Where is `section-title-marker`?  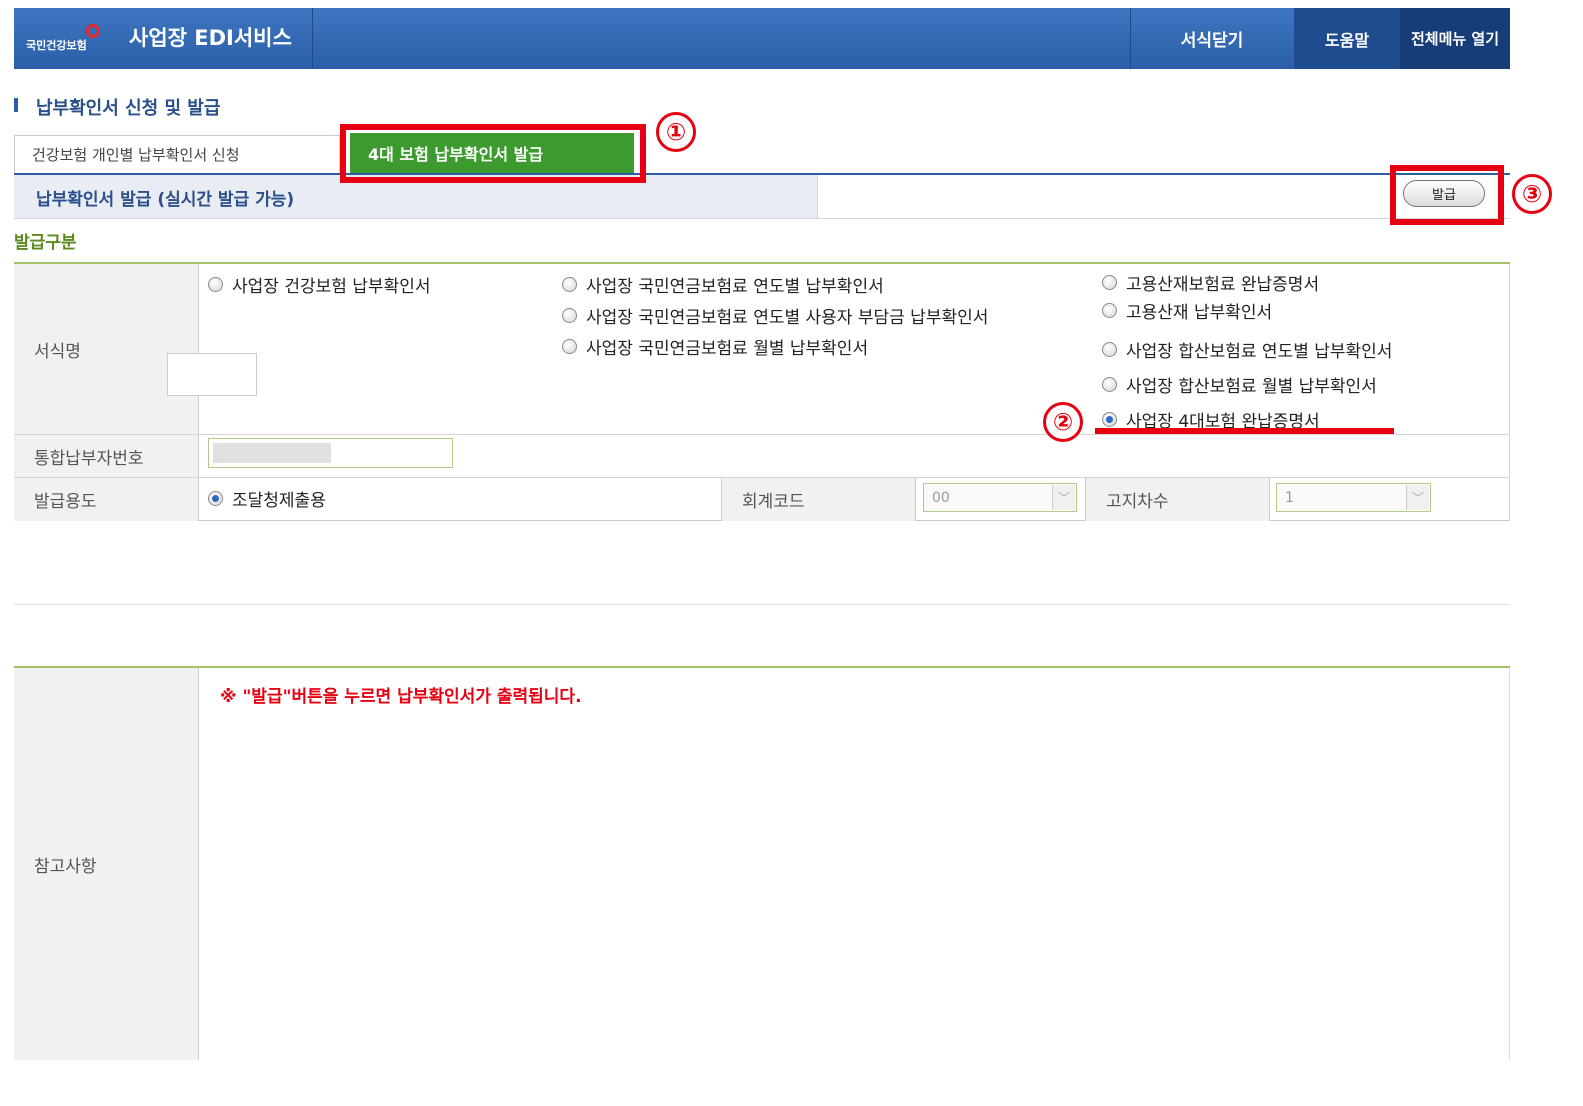 section-title-marker is located at coordinates (16, 105).